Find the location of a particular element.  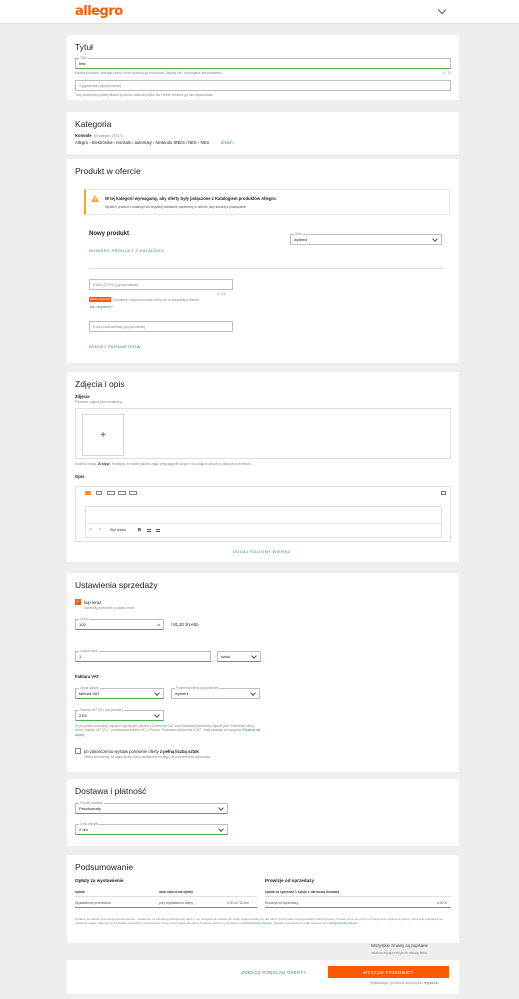

settlements-link: Rozliczenia z Allegro is located at coordinates (258, 923).